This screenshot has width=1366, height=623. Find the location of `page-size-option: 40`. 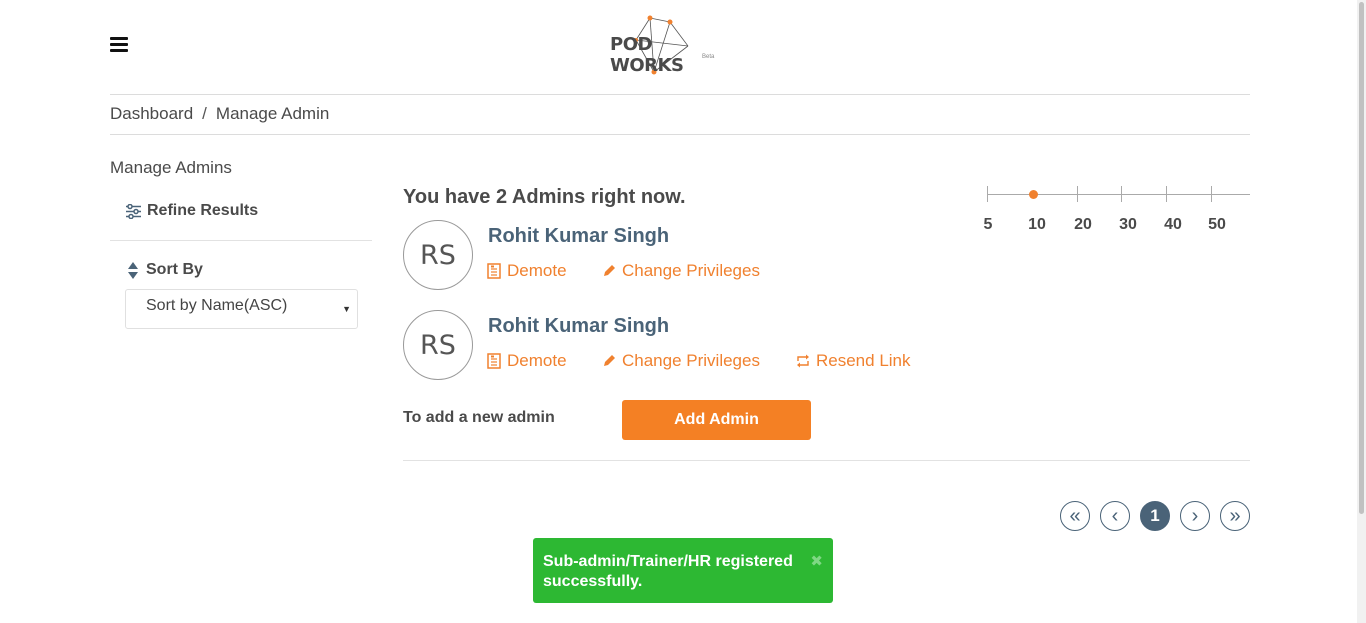

page-size-option: 40 is located at coordinates (1173, 225).